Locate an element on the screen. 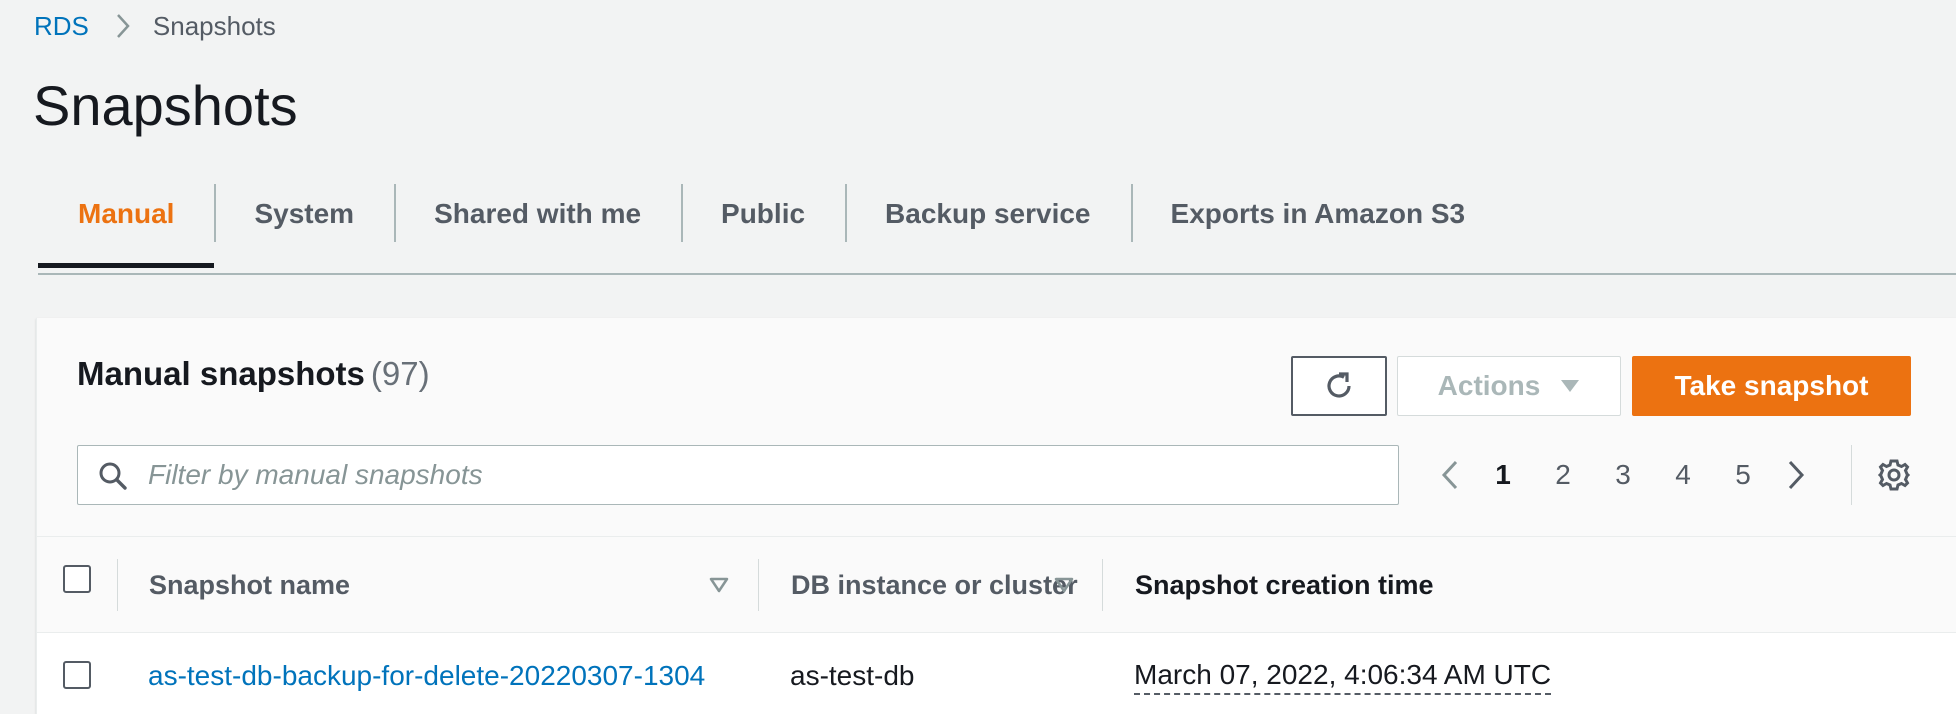 The width and height of the screenshot is (1956, 714). tab-backup-service: Backup service is located at coordinates (987, 213).